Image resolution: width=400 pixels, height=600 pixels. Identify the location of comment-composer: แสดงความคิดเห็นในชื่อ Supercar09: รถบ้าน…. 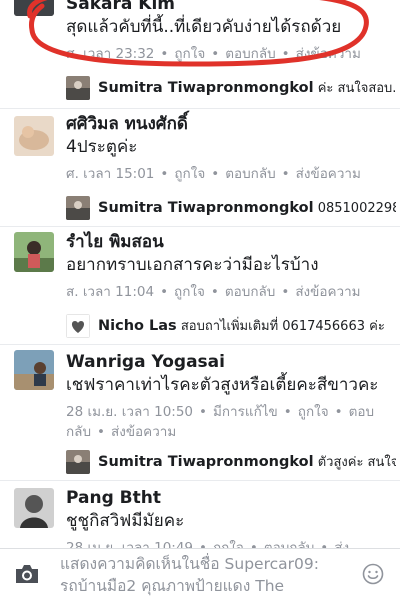
(200, 574).